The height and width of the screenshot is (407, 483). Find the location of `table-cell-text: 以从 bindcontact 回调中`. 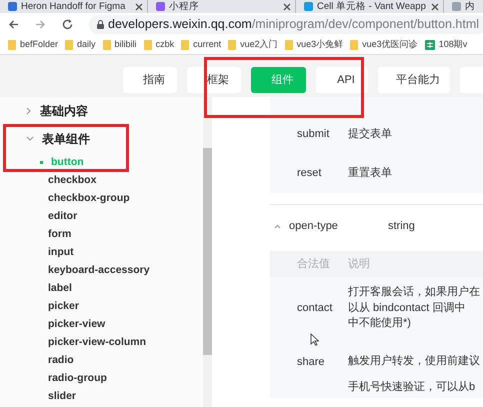

table-cell-text: 以从 bindcontact 回调中 is located at coordinates (407, 308).